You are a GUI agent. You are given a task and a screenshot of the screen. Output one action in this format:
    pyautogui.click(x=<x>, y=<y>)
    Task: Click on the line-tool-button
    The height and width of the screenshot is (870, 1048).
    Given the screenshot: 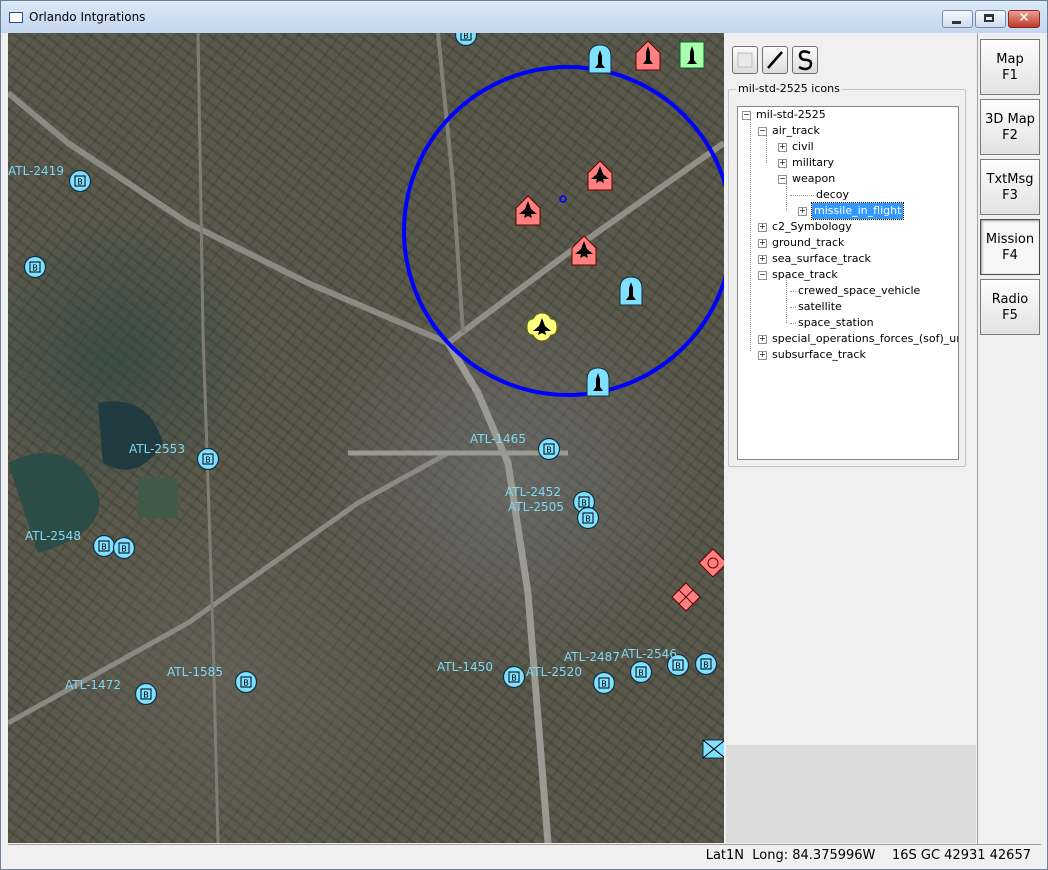 What is the action you would take?
    pyautogui.click(x=775, y=60)
    